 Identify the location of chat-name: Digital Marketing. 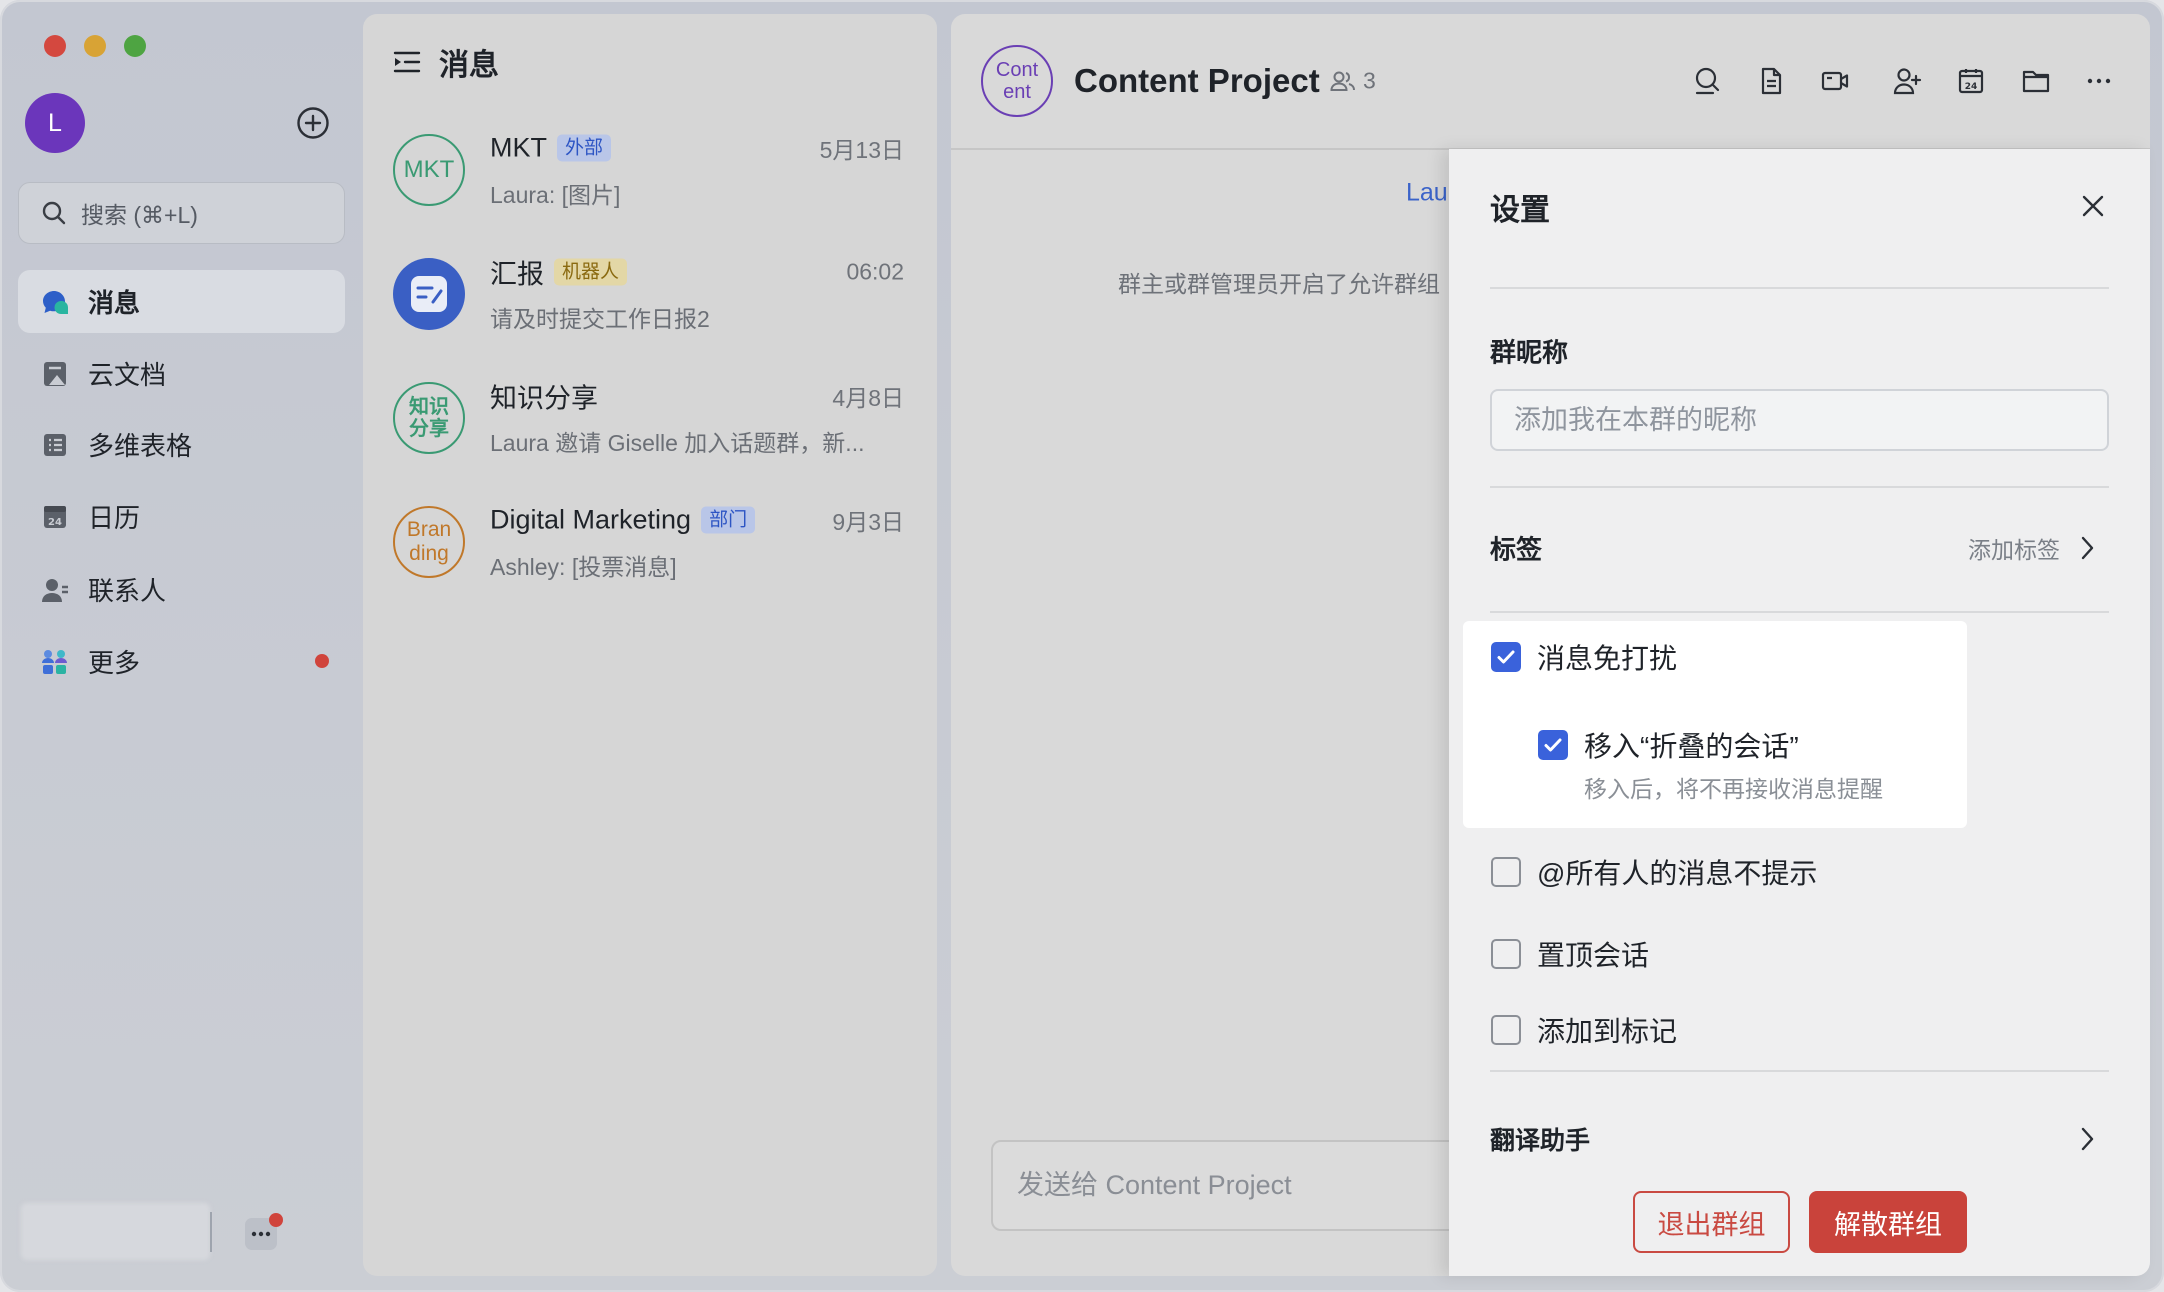
(591, 519).